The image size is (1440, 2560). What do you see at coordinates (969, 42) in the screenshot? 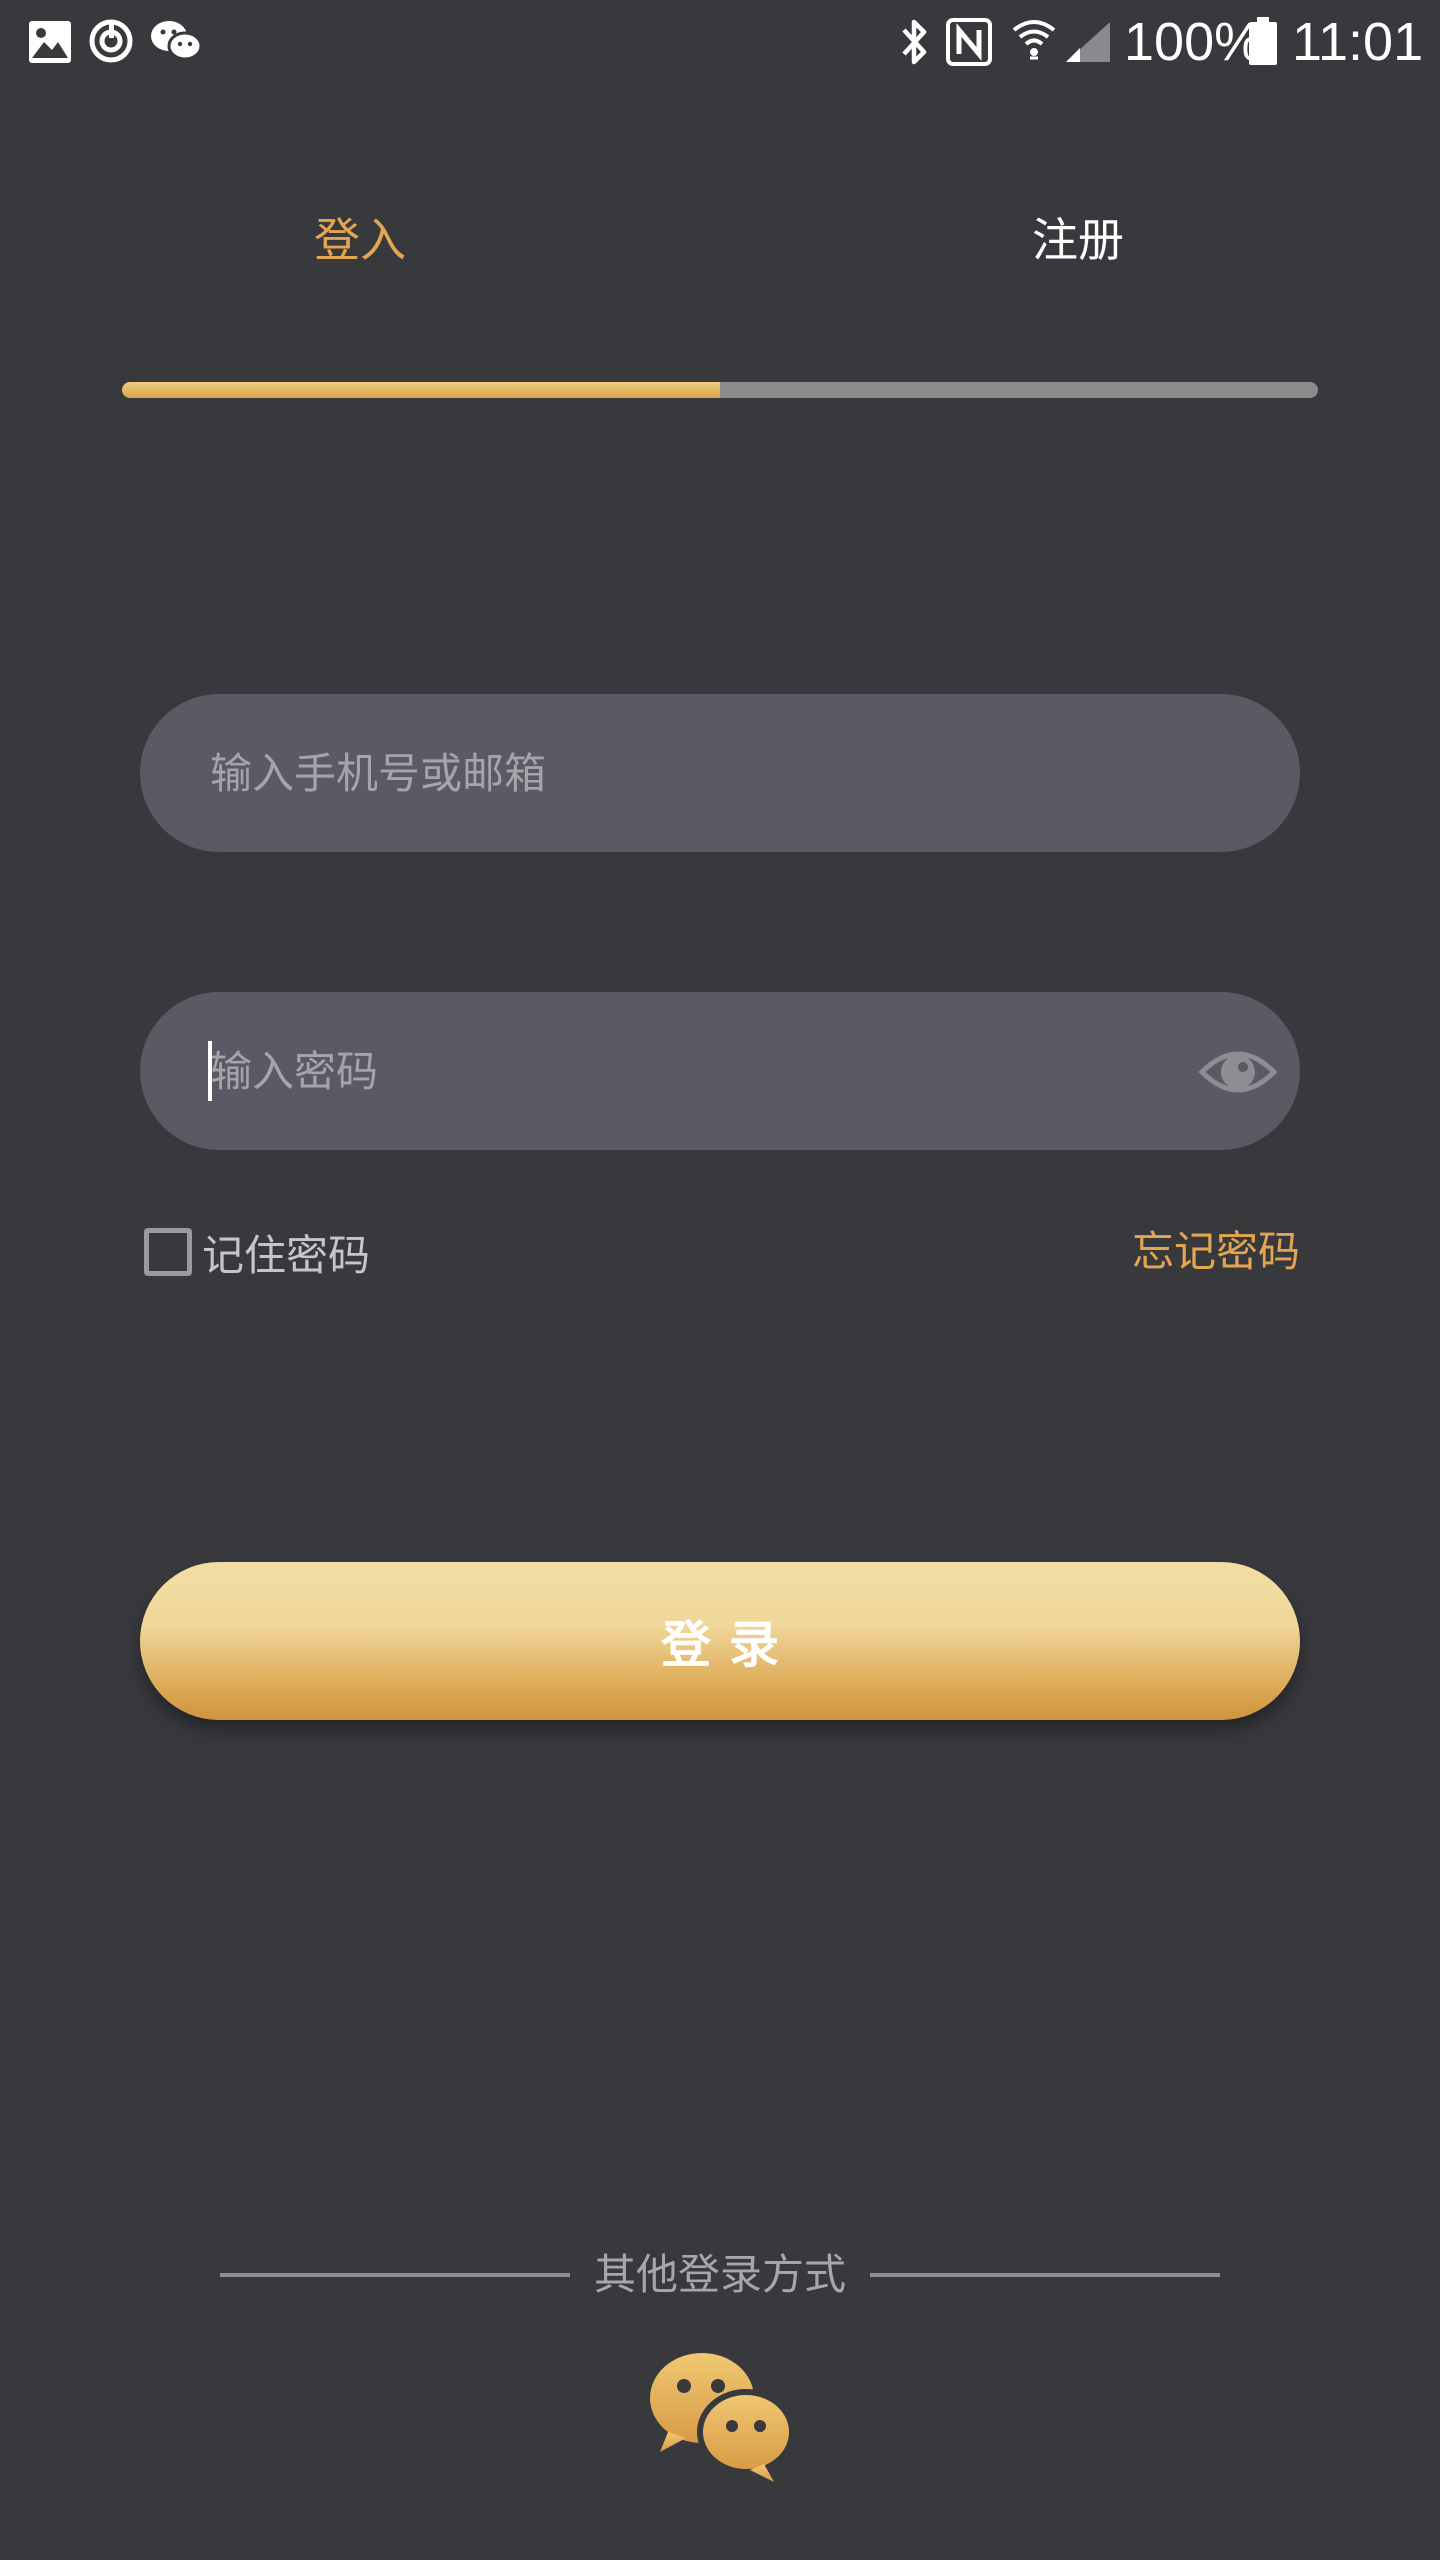
I see `nfc-icon` at bounding box center [969, 42].